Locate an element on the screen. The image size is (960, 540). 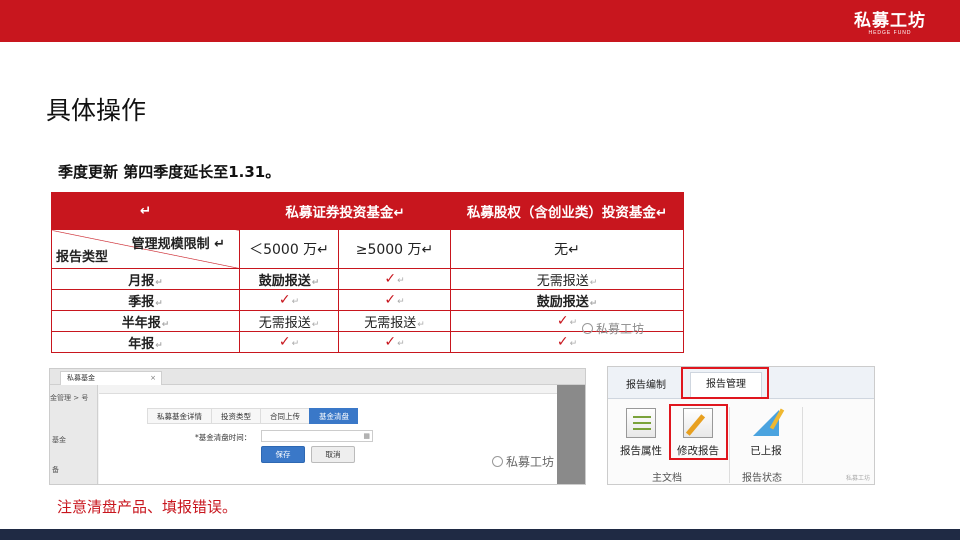
tab-private-fund: 私募基金 × is located at coordinates (111, 378).